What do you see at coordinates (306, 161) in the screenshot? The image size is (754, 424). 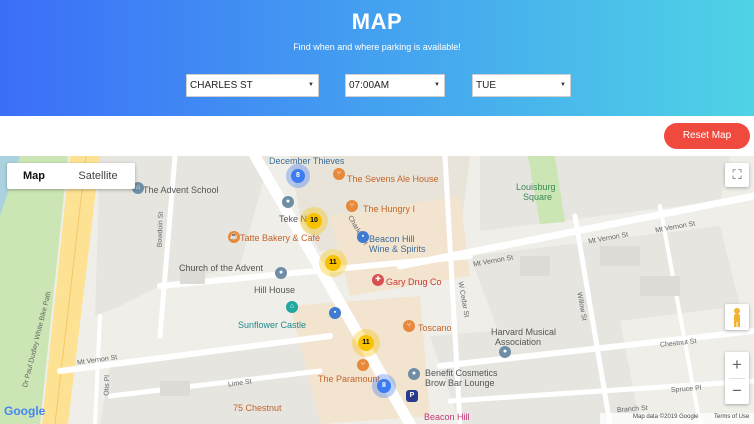 I see `place-december-thieves: December Thieves` at bounding box center [306, 161].